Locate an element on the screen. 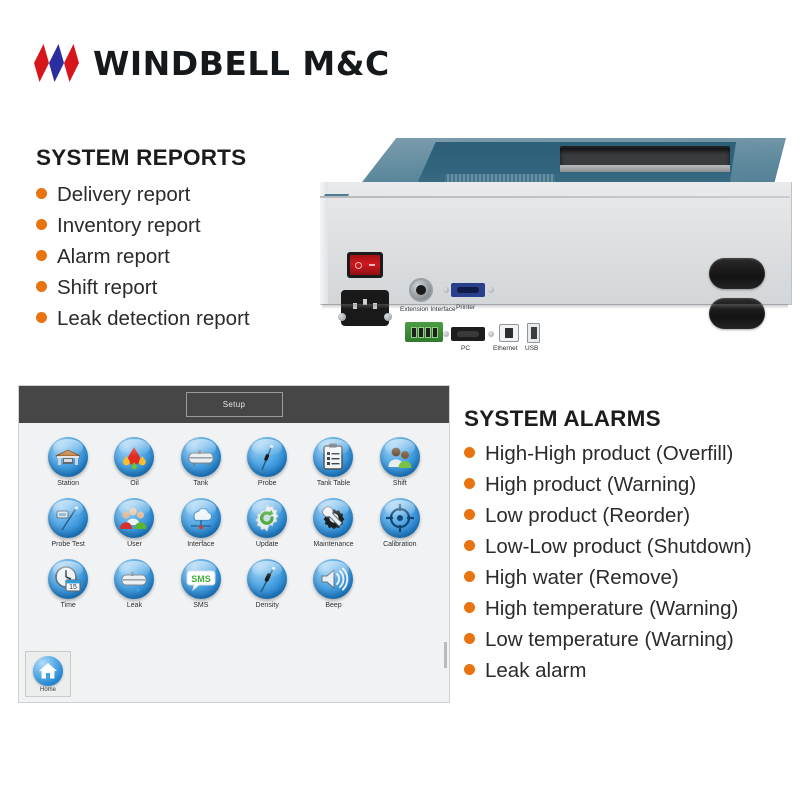  probe-test-icon is located at coordinates (68, 518).